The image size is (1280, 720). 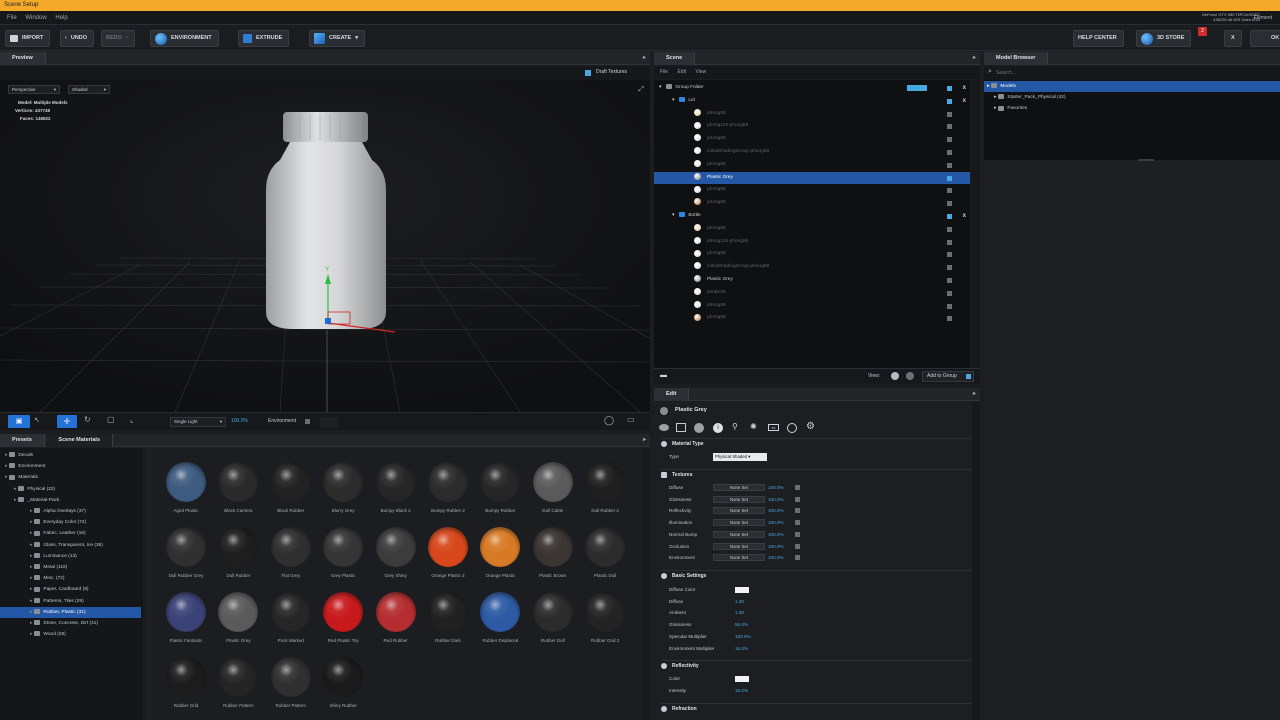 What do you see at coordinates (816, 443) in the screenshot?
I see `material-type-section: Material Type` at bounding box center [816, 443].